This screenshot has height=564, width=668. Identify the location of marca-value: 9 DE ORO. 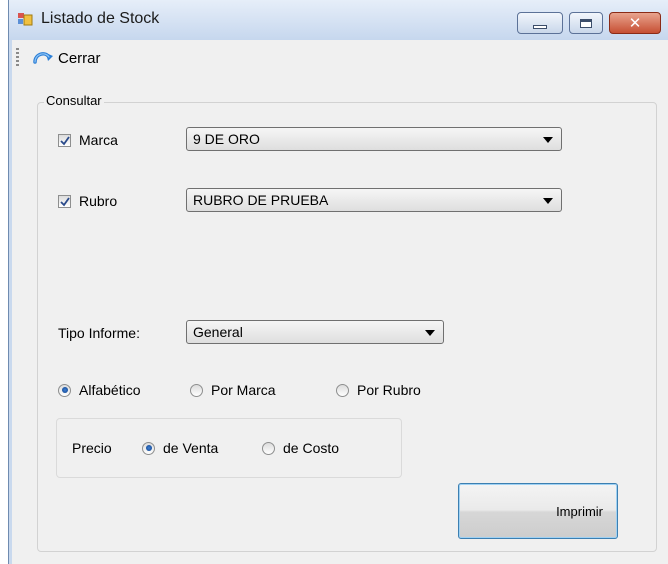
(226, 139).